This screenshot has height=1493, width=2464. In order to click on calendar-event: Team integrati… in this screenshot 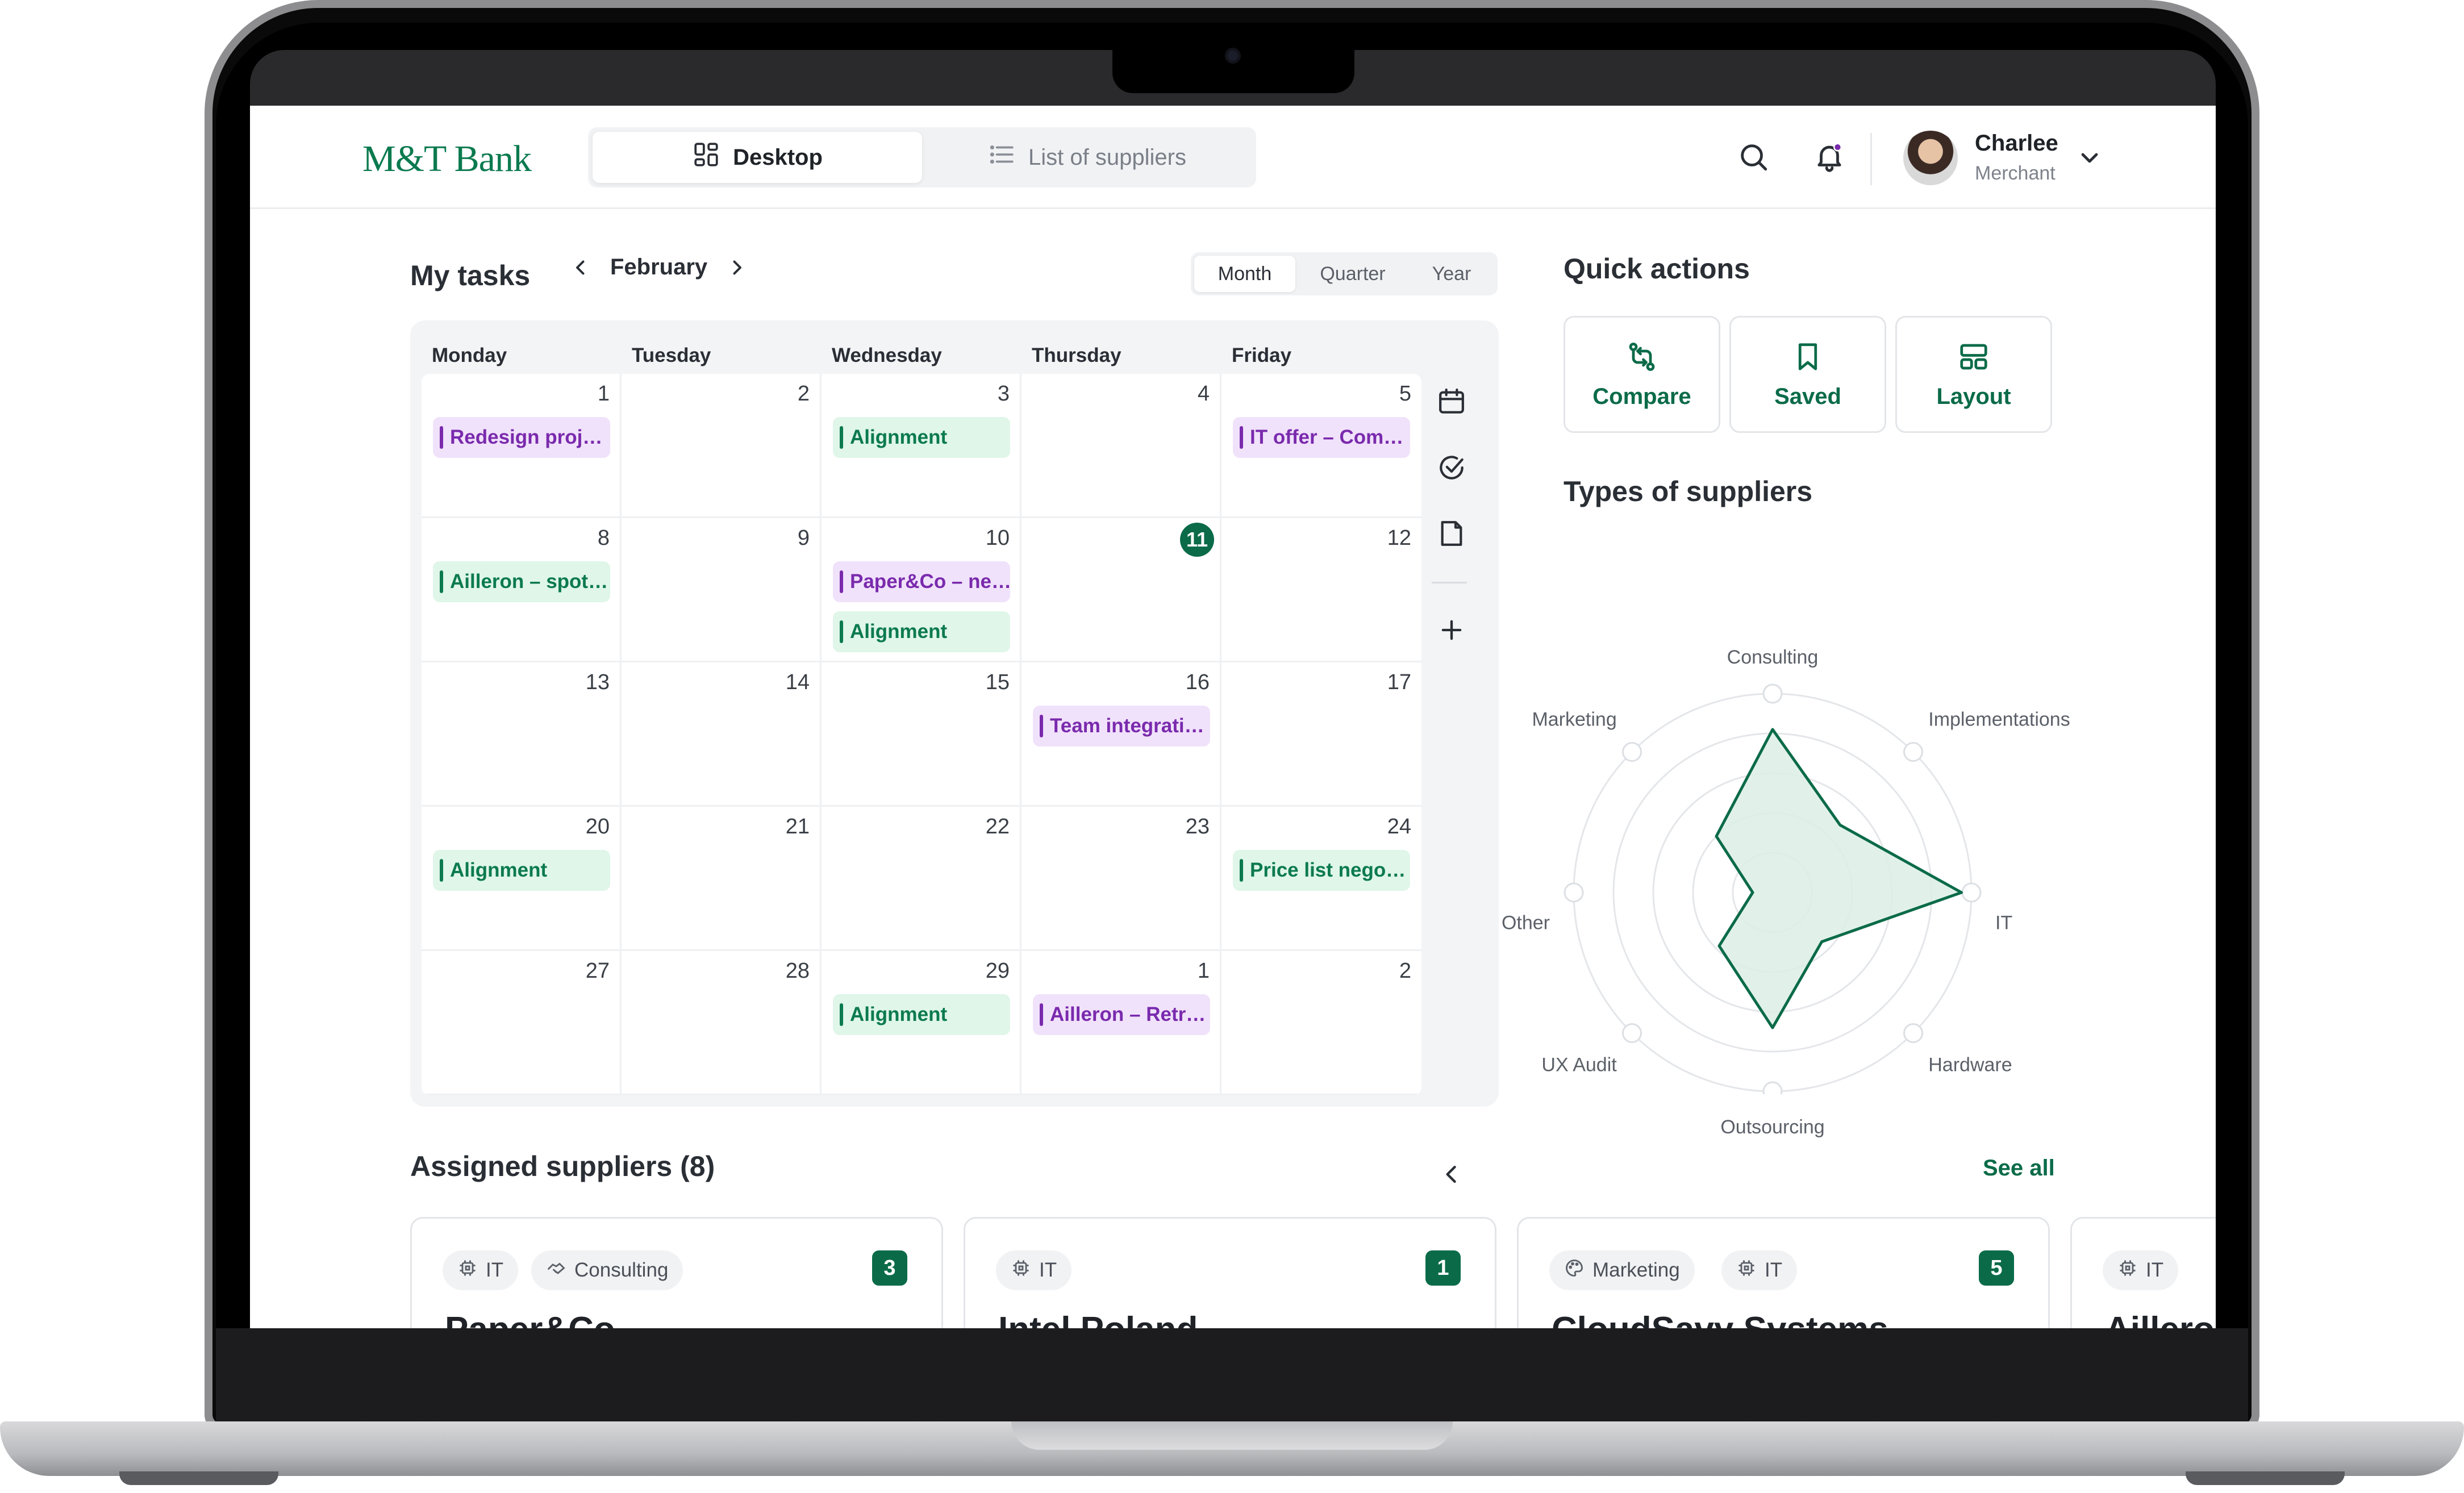, I will do `click(1121, 726)`.